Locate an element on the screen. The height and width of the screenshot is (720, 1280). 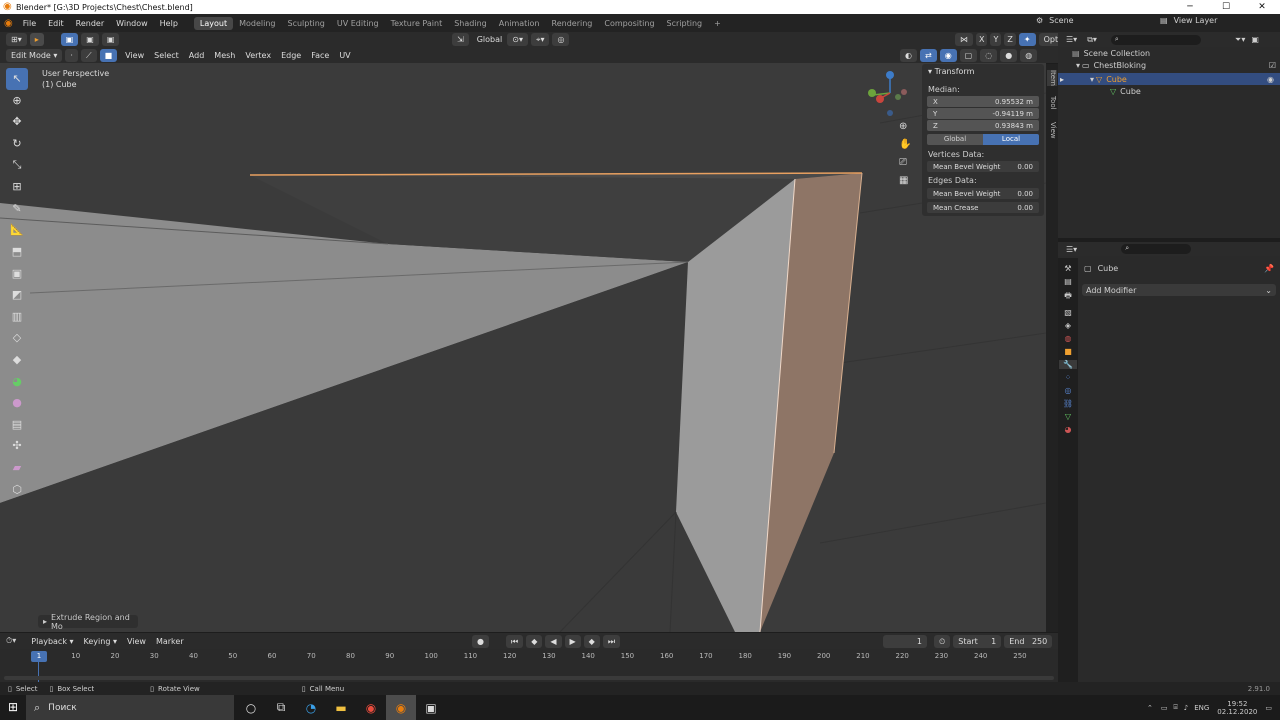
measure-tool-icon: 📐 is located at coordinates (17, 230).